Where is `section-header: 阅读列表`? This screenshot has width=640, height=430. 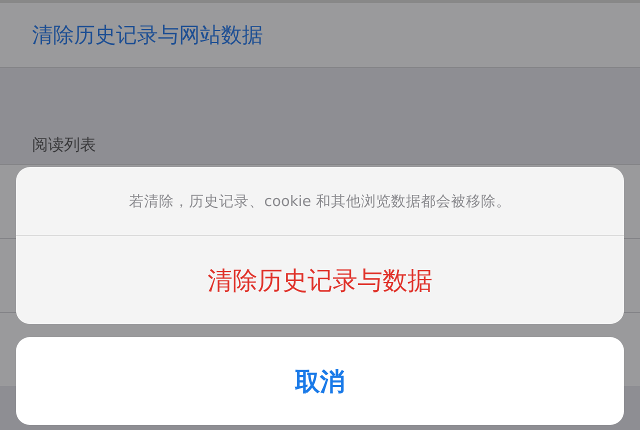
section-header: 阅读列表 is located at coordinates (64, 145).